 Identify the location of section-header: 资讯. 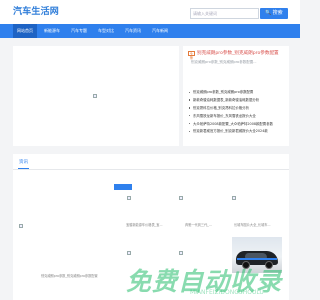
(151, 162).